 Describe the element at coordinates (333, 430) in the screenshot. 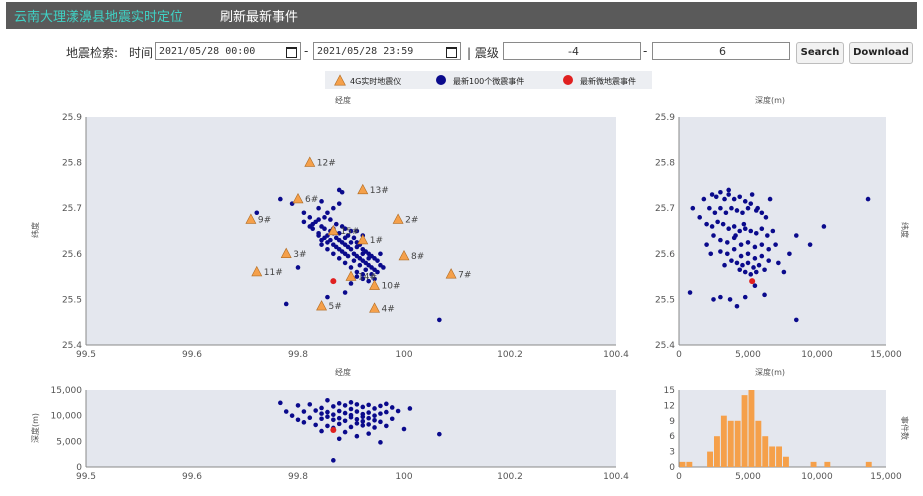

I see `latest-event-point` at that location.